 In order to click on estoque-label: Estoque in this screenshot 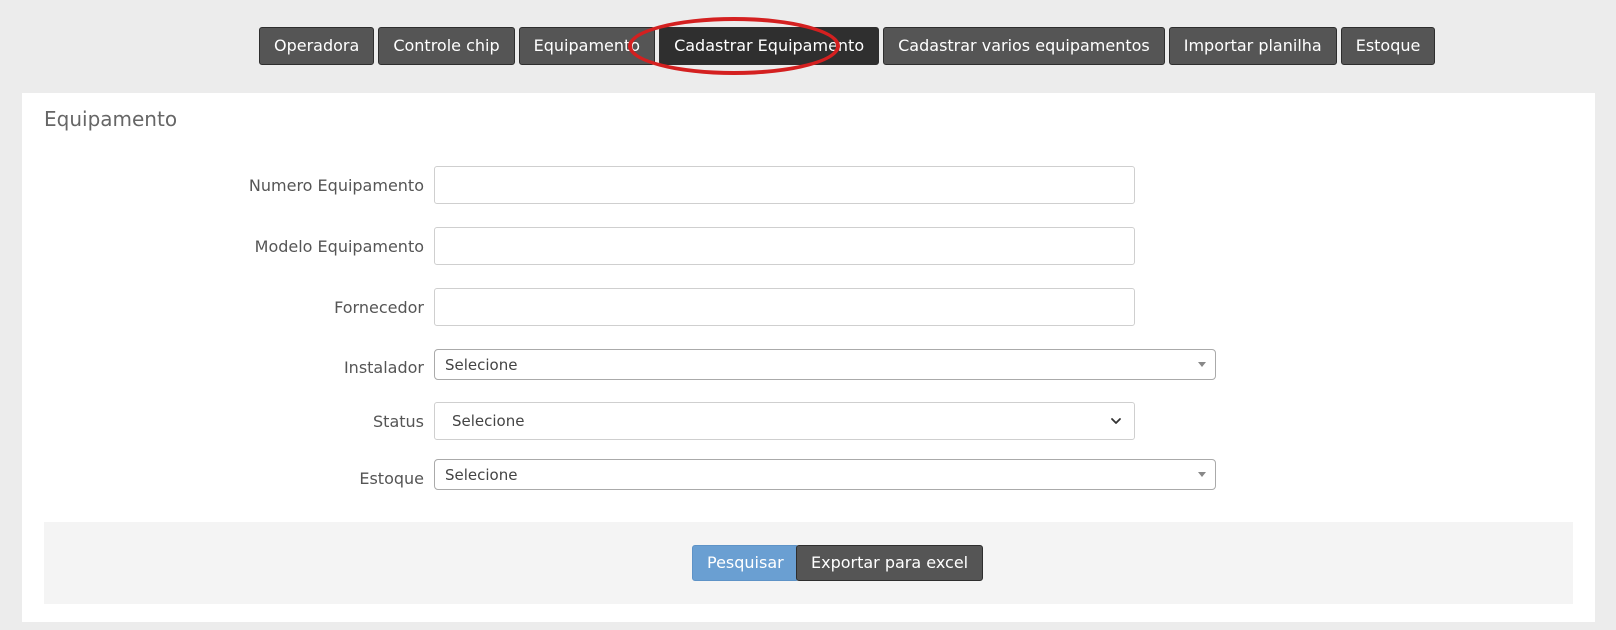, I will do `click(391, 478)`.